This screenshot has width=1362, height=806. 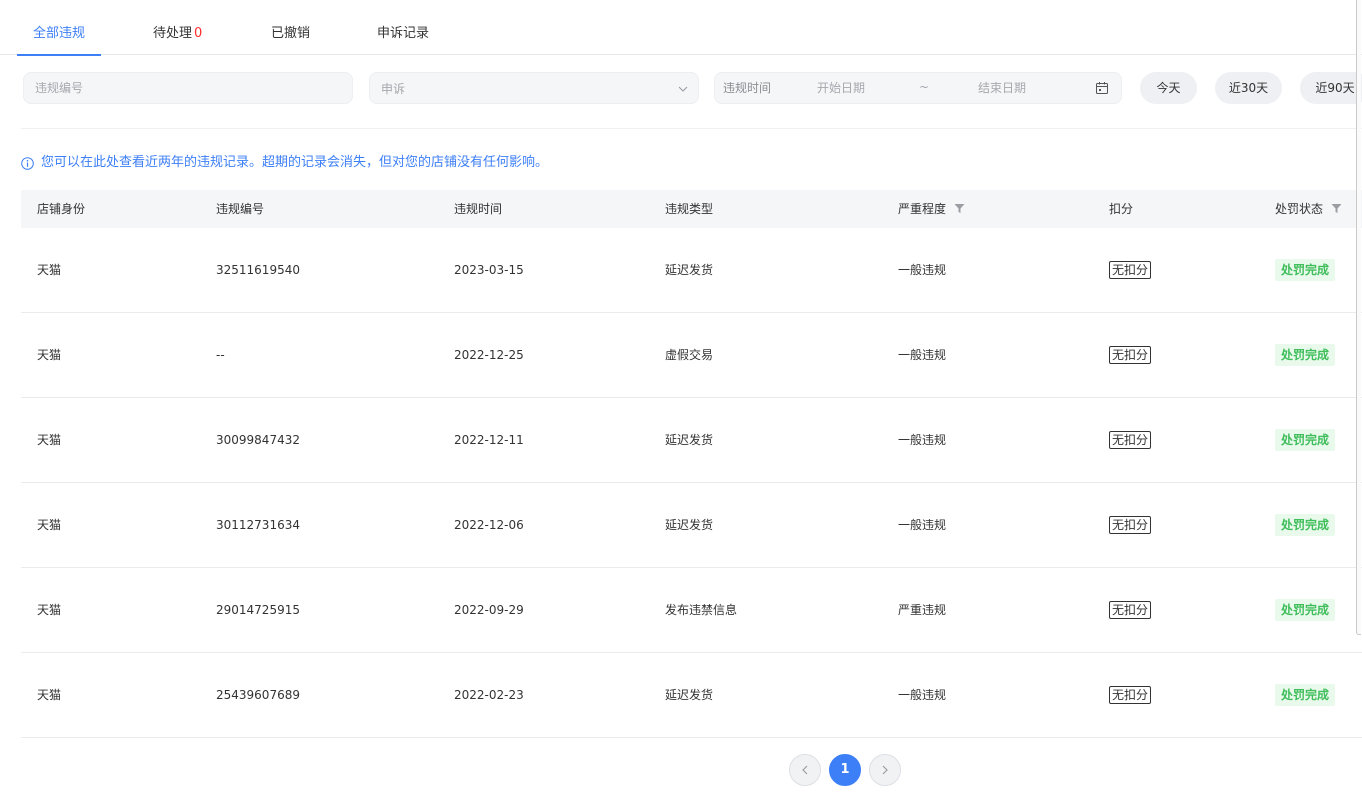 I want to click on cell-violation-no: 29014725915, so click(x=258, y=610).